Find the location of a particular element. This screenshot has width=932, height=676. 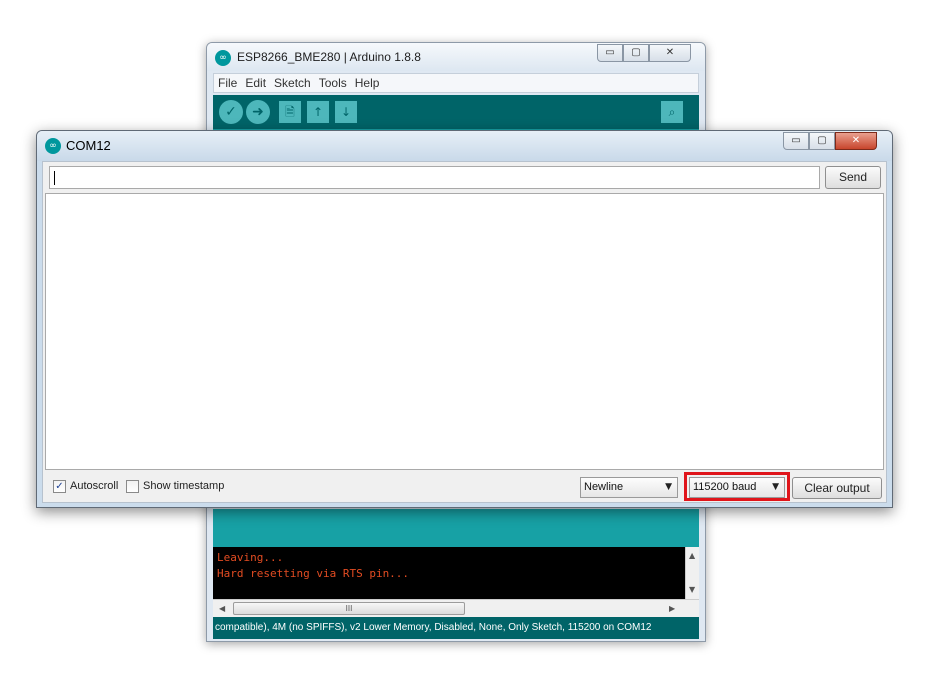

scroll-left-icon: ◀ is located at coordinates (222, 608).